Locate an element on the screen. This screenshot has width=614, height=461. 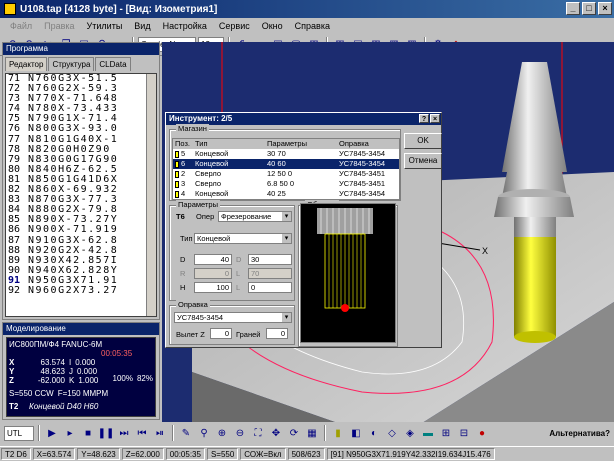
next-icon: ⏭ is located at coordinates (124, 433).